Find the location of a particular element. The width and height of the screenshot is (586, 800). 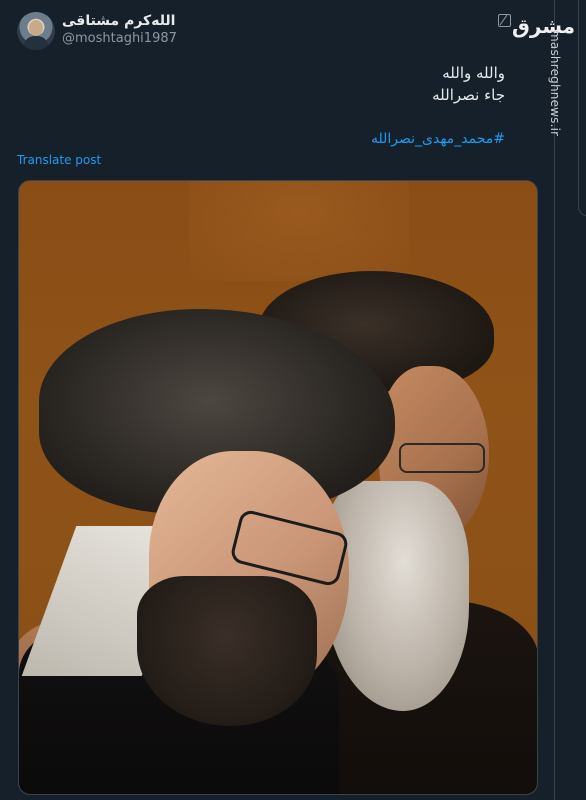

avatar-body is located at coordinates (36, 43).